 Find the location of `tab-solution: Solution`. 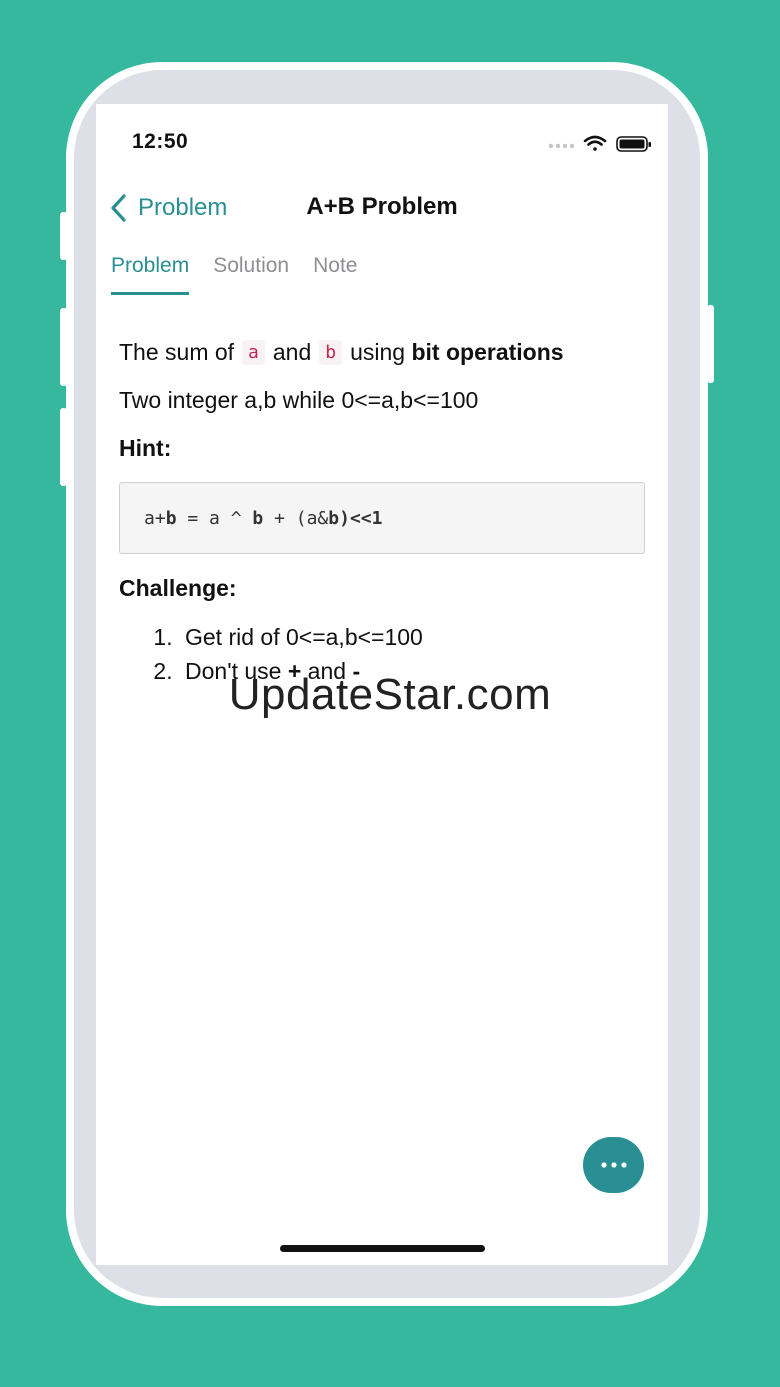

tab-solution: Solution is located at coordinates (251, 274).